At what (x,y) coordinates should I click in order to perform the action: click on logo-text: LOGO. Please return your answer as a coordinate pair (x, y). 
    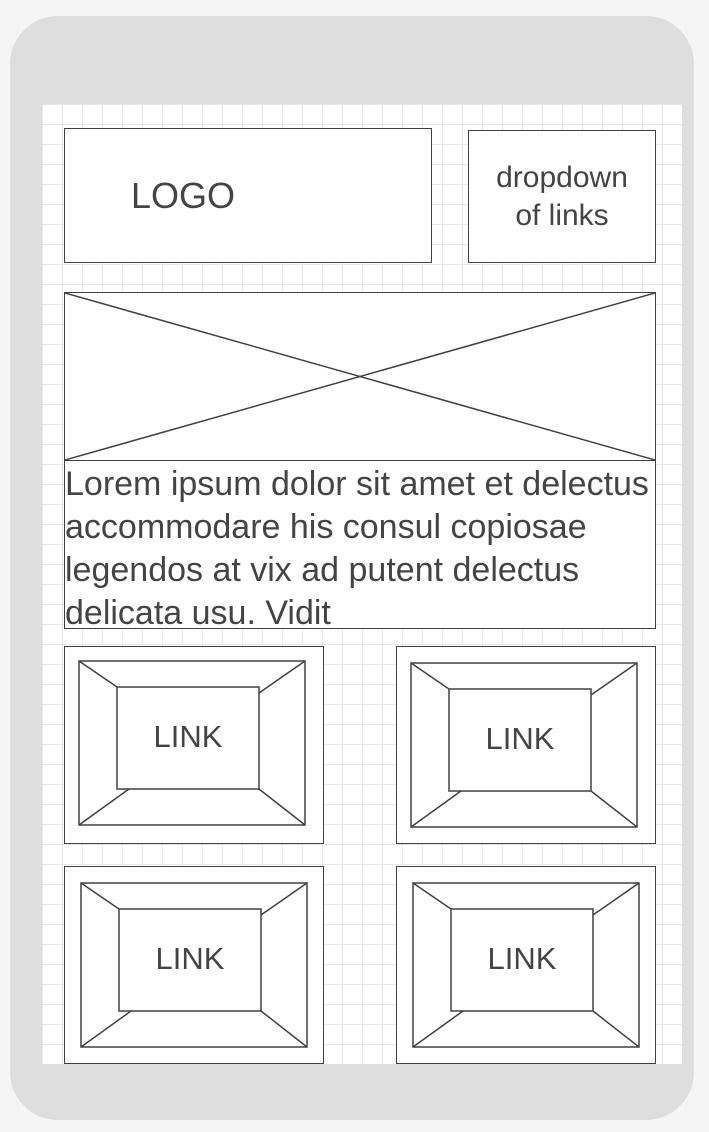
    Looking at the image, I should click on (183, 195).